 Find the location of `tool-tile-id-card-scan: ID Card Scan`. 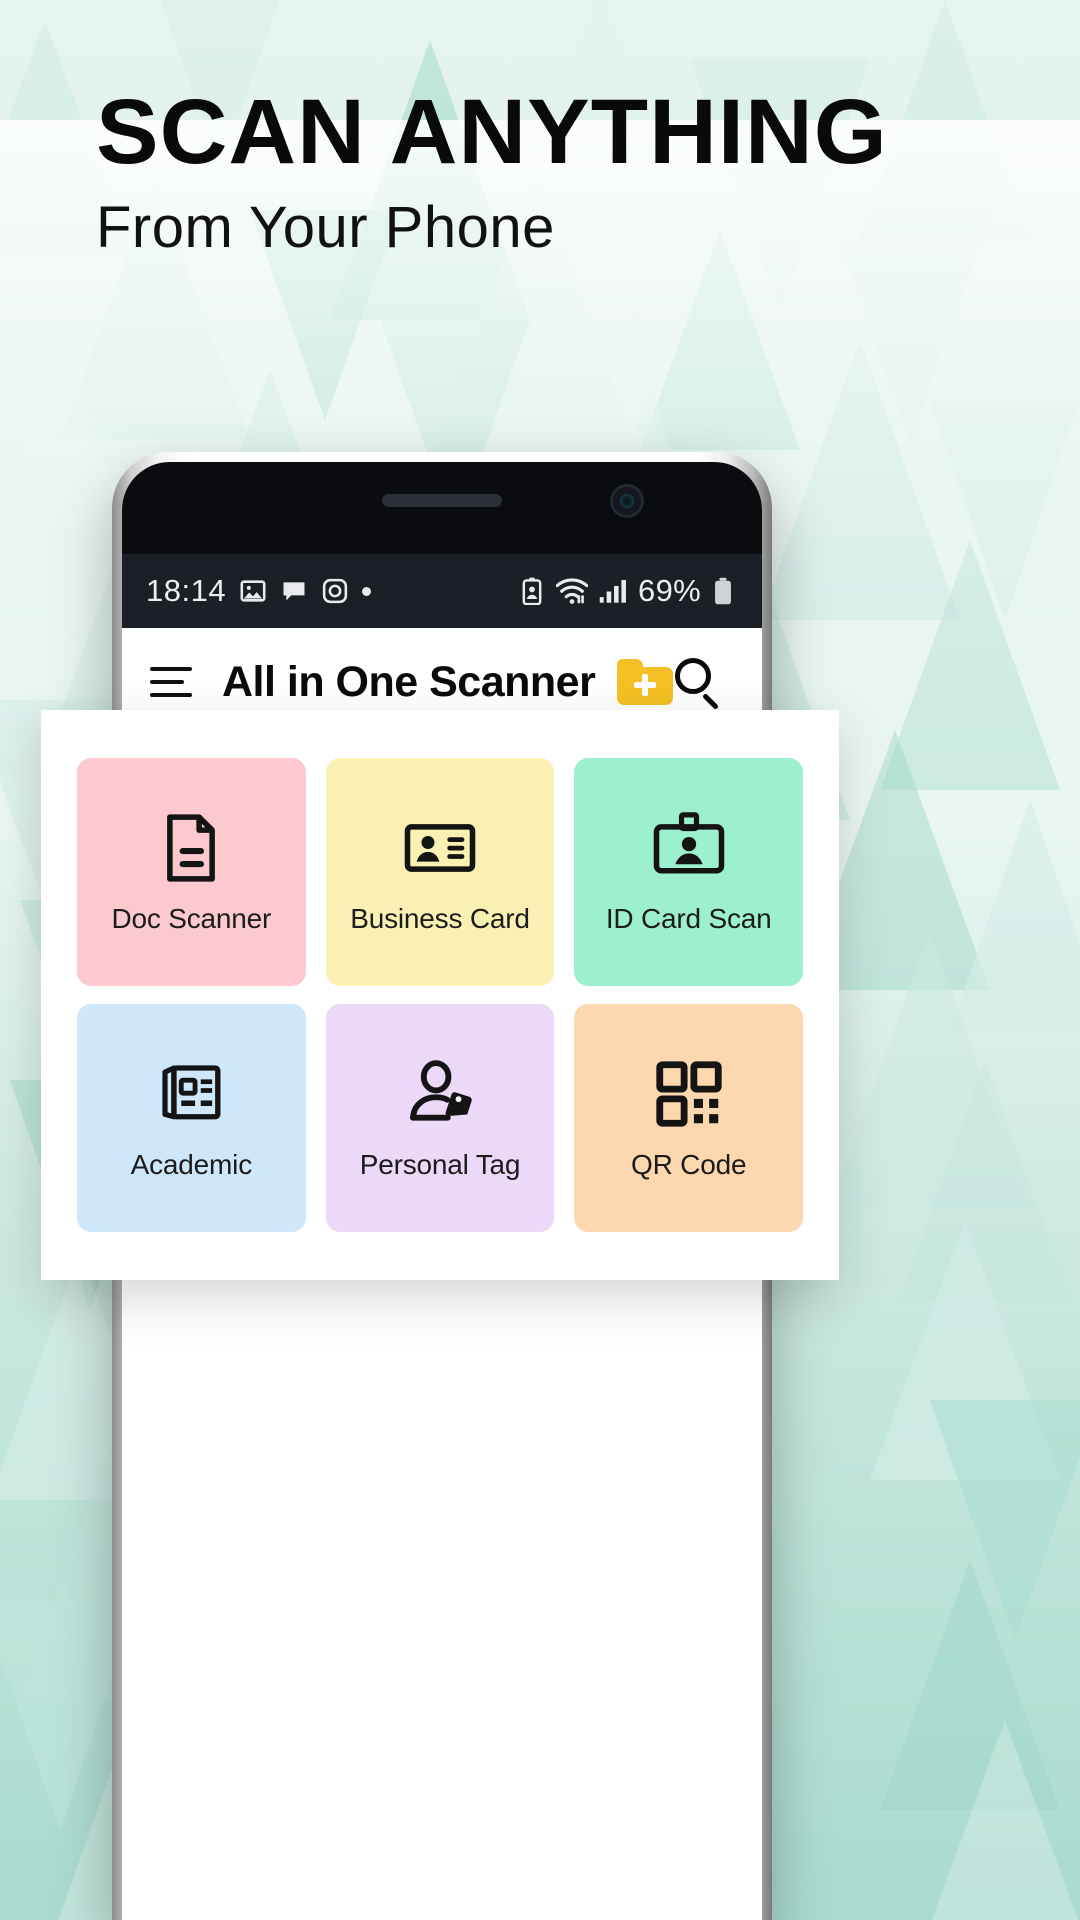

tool-tile-id-card-scan: ID Card Scan is located at coordinates (688, 872).